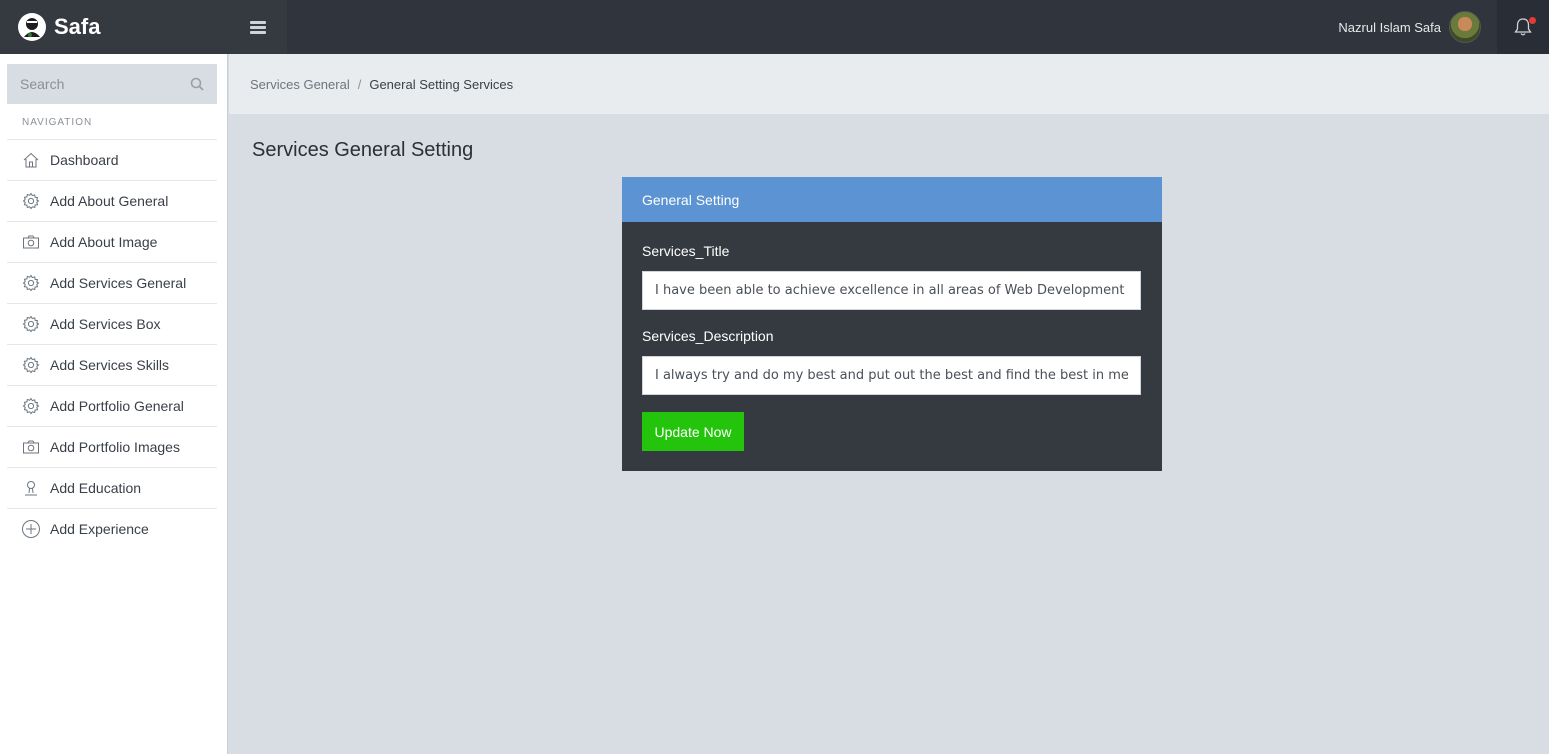  What do you see at coordinates (708, 336) in the screenshot?
I see `services-description-label: Services_Description` at bounding box center [708, 336].